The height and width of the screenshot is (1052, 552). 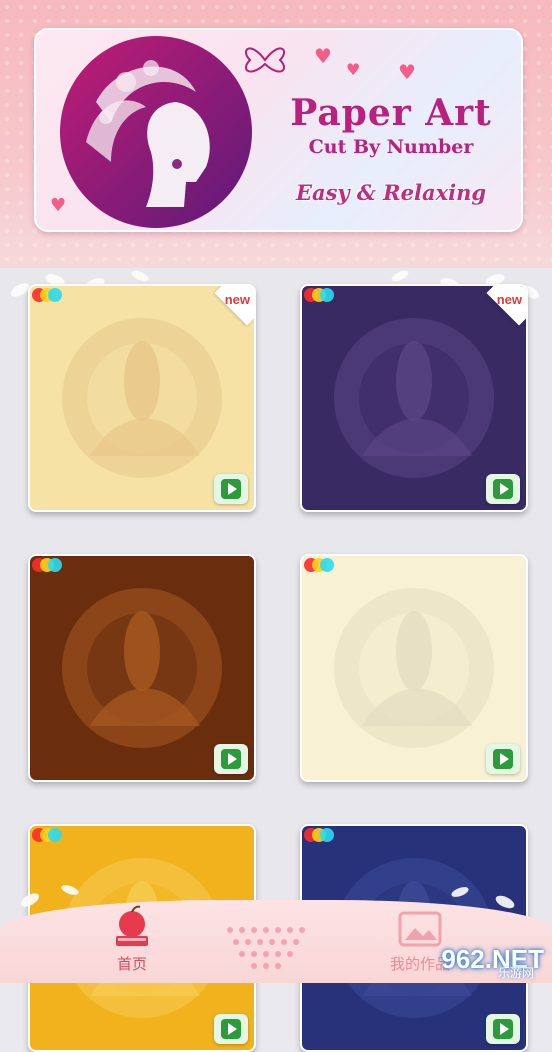 What do you see at coordinates (391, 192) in the screenshot?
I see `banner-tagline: Easy & Relaxing` at bounding box center [391, 192].